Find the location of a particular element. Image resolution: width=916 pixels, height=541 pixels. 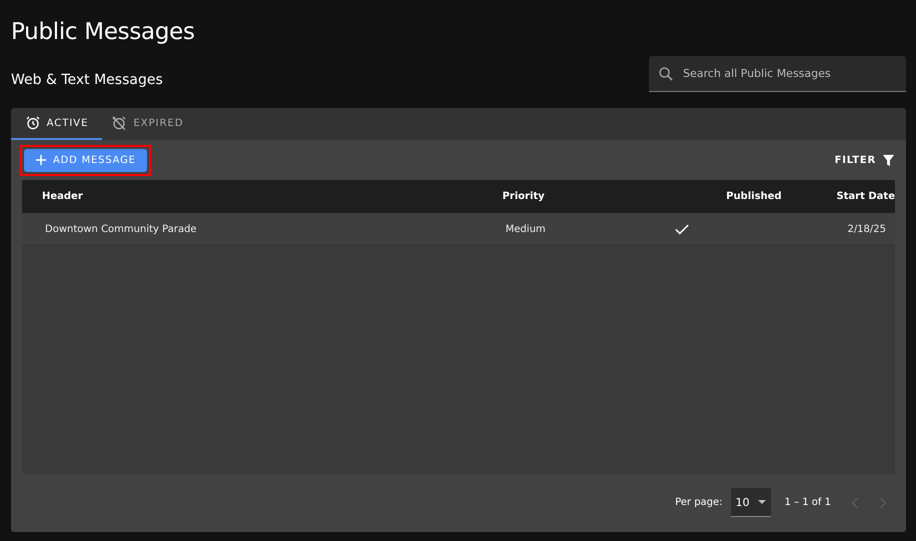

column-header: Header is located at coordinates (242, 196).